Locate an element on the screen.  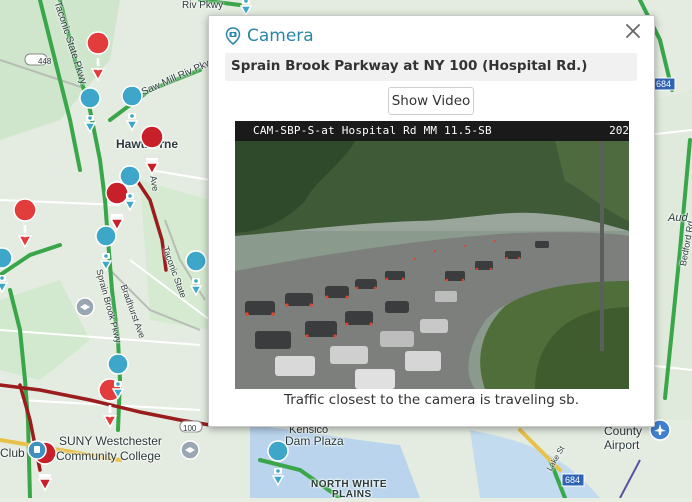
close-button is located at coordinates (633, 31).